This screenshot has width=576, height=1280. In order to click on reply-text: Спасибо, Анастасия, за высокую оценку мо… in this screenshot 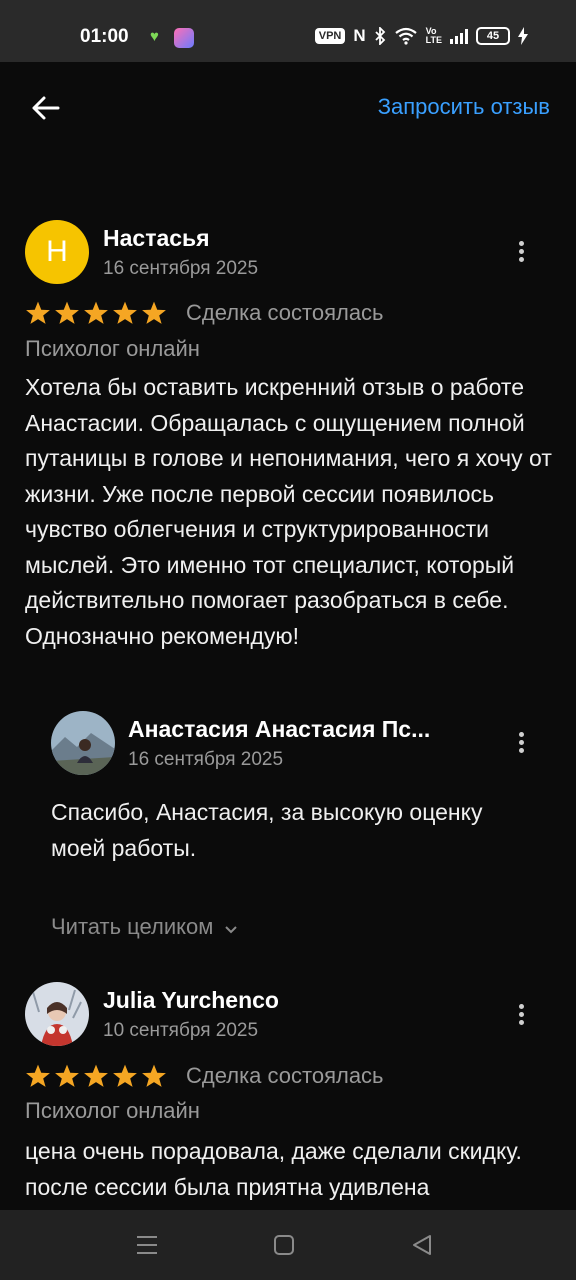, I will do `click(267, 830)`.